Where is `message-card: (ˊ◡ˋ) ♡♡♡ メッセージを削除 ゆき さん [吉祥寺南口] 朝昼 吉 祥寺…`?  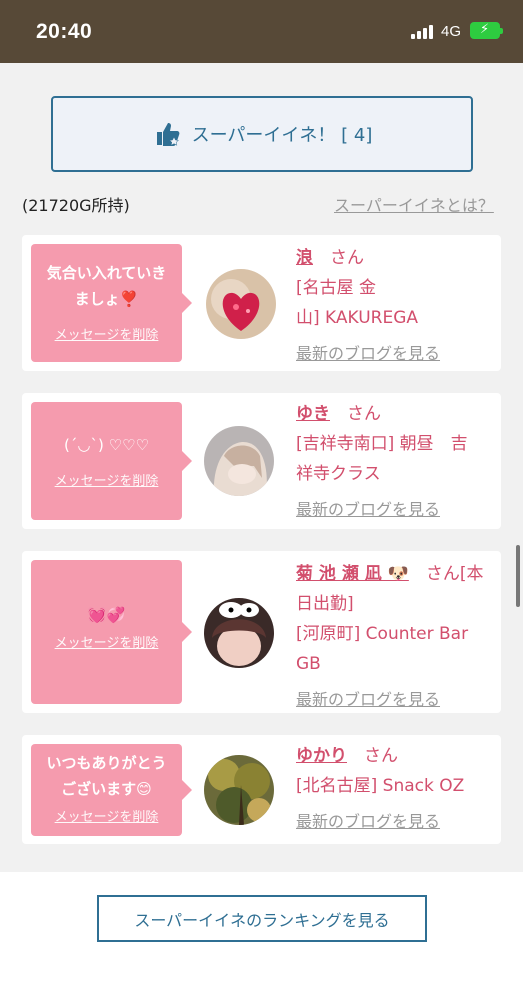
message-card: (ˊ◡ˋ) ♡♡♡ メッセージを削除 ゆき さん [吉祥寺南口] 朝昼 吉 祥寺… is located at coordinates (261, 461).